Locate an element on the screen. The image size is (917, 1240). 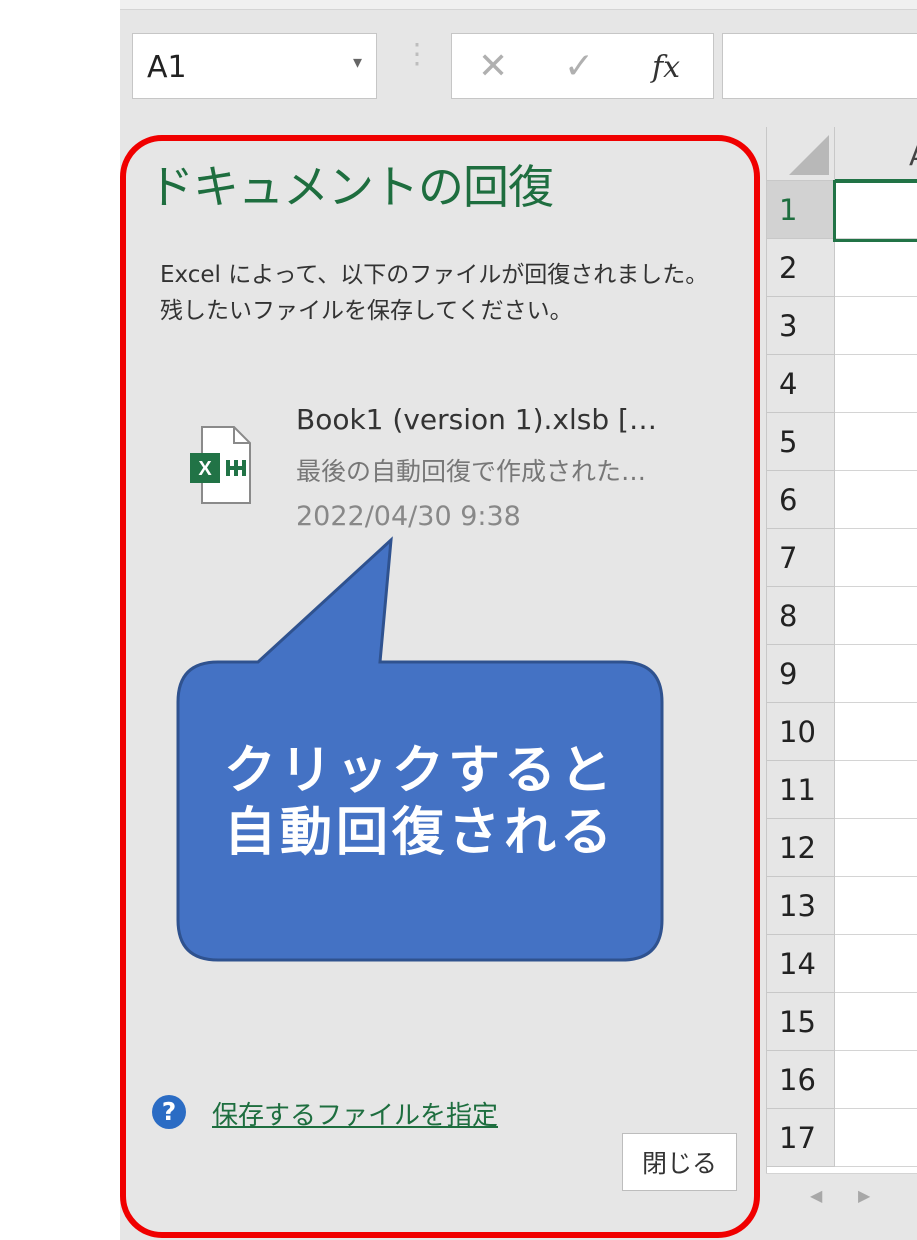
callout-text: クリックすると 自動回復される is located at coordinates (420, 802).